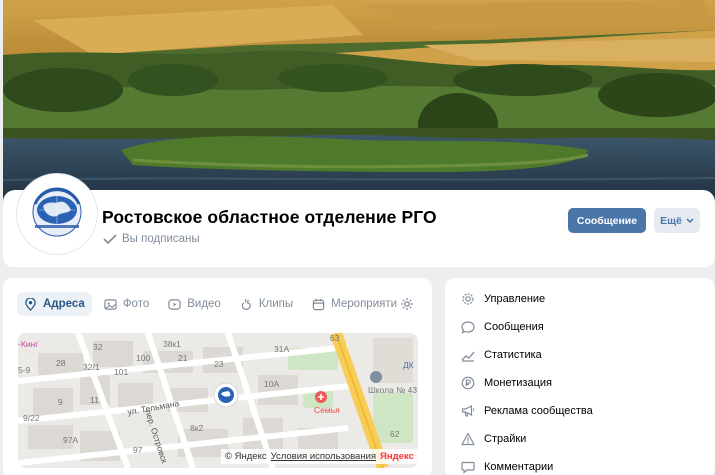 Image resolution: width=715 pixels, height=475 pixels. What do you see at coordinates (143, 358) in the screenshot?
I see `map-label: 100` at bounding box center [143, 358].